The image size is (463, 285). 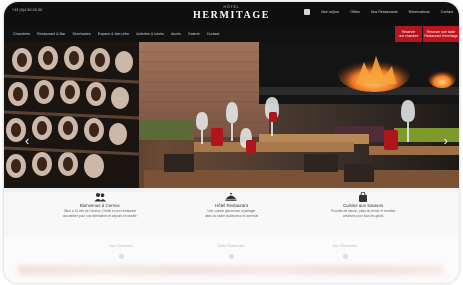 I want to click on nav-item-acces: Accès, so click(x=176, y=34).